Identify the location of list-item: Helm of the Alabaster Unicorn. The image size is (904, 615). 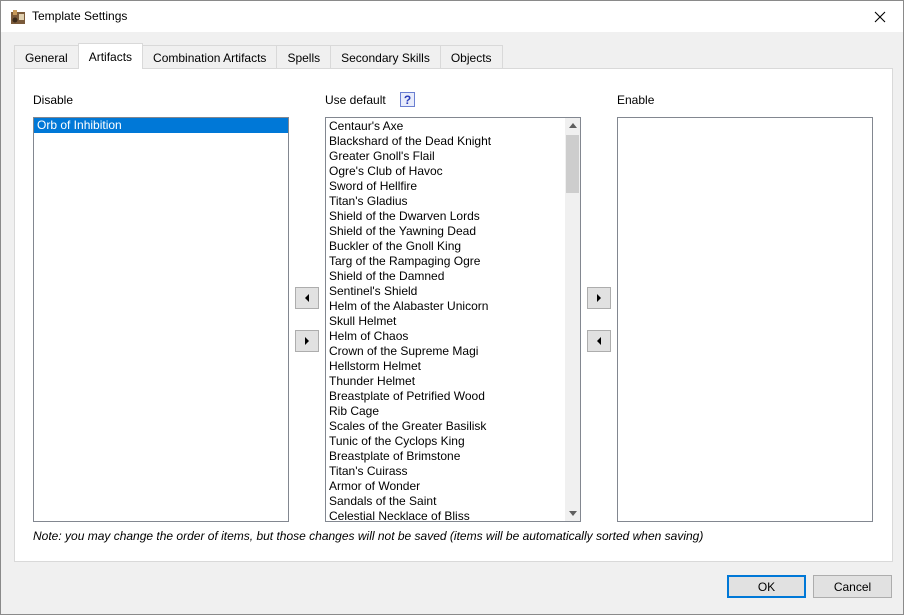
(453, 306).